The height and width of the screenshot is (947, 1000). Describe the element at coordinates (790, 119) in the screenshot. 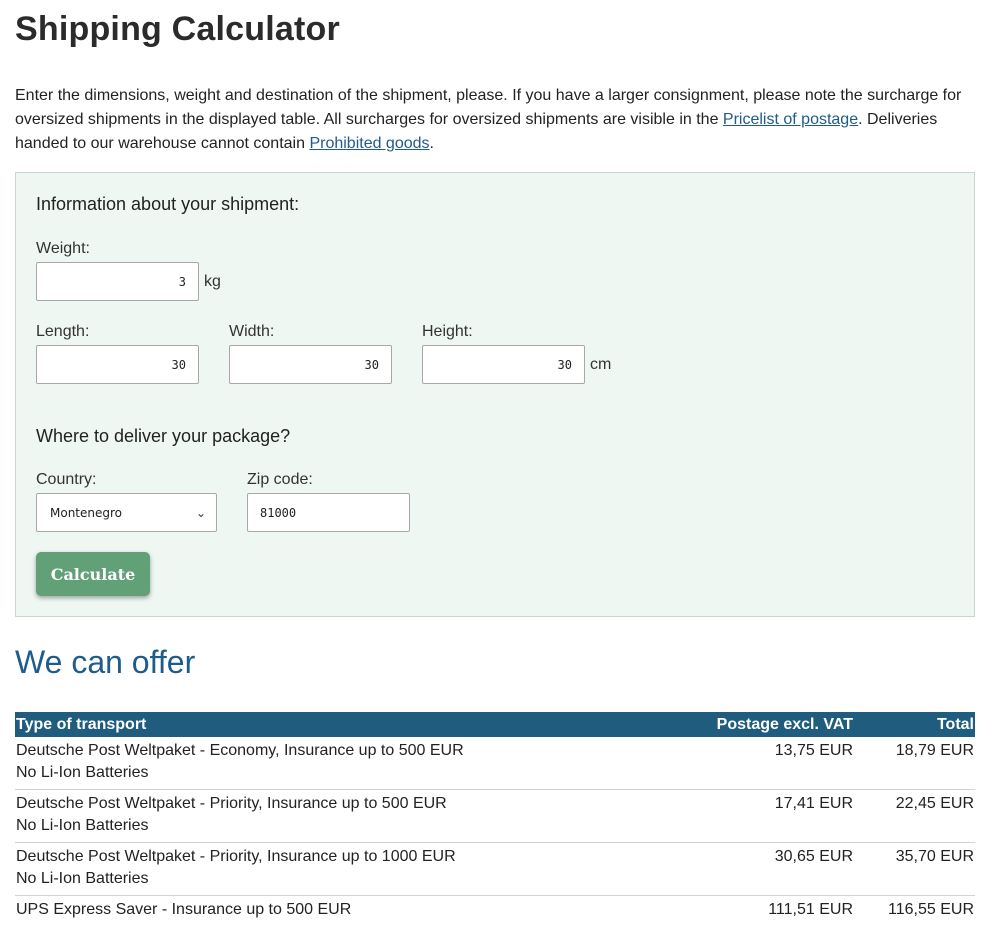

I see `pricelist-link: Pricelist of postage` at that location.